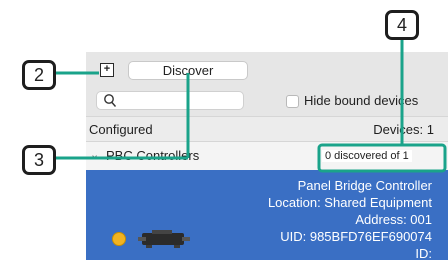 The height and width of the screenshot is (260, 448). What do you see at coordinates (39, 75) in the screenshot?
I see `callout-tag-2: 2` at bounding box center [39, 75].